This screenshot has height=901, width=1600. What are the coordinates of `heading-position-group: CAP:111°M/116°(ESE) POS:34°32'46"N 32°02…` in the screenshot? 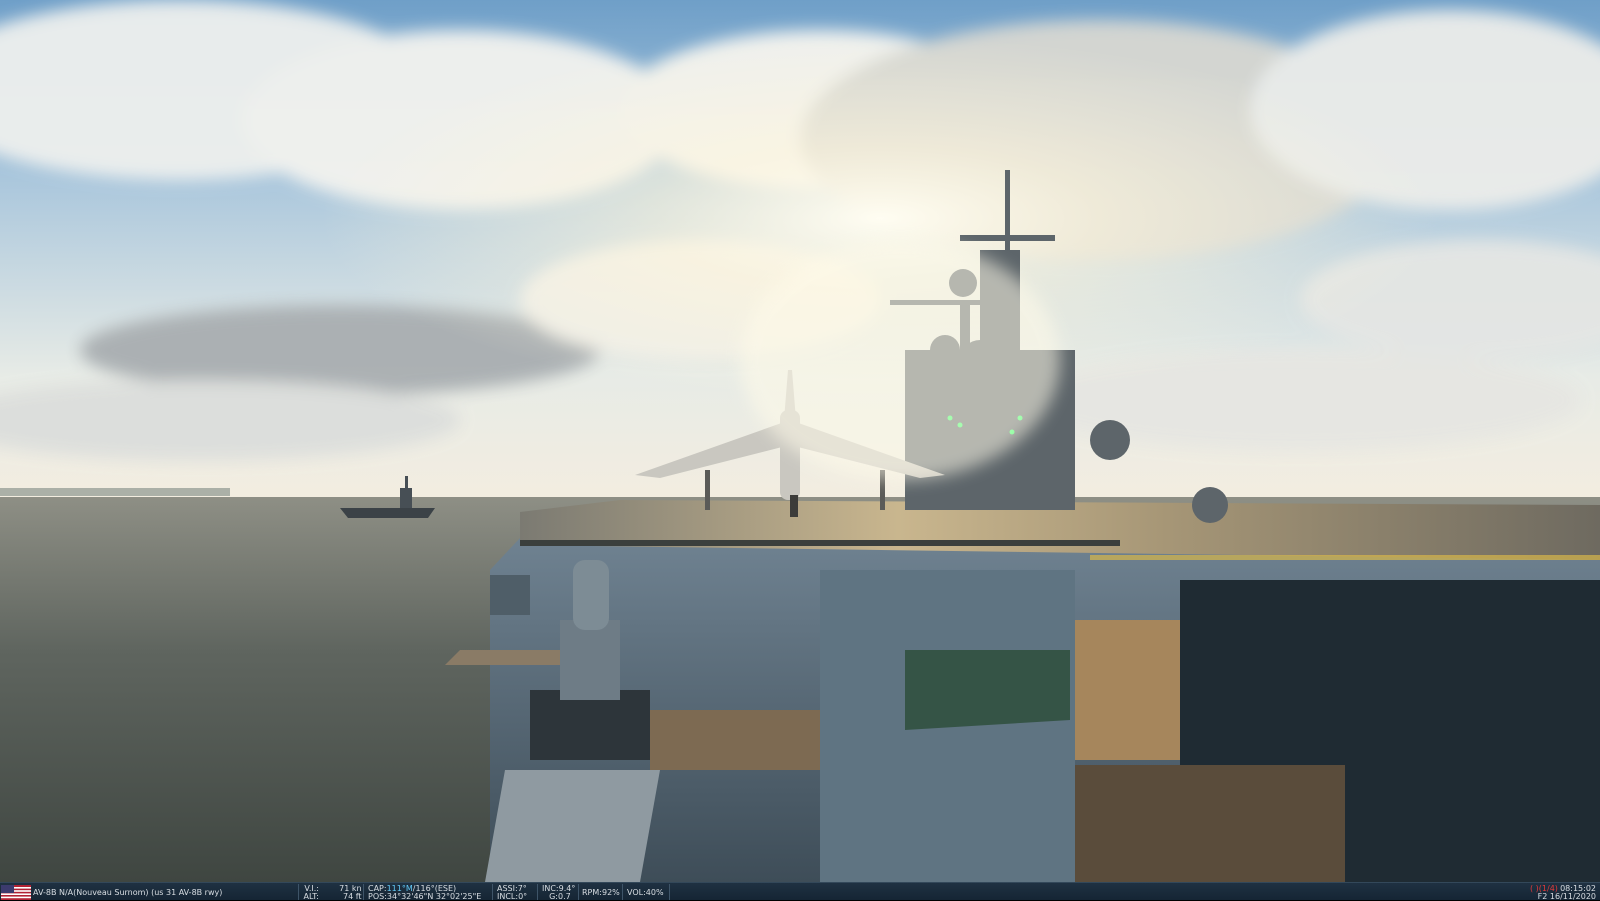 It's located at (424, 892).